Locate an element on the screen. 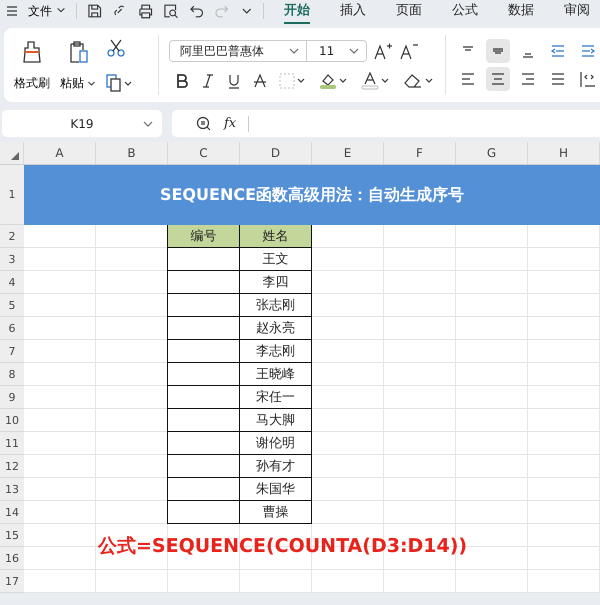 This screenshot has width=600, height=605. table-cell: 谢伦明 is located at coordinates (276, 443).